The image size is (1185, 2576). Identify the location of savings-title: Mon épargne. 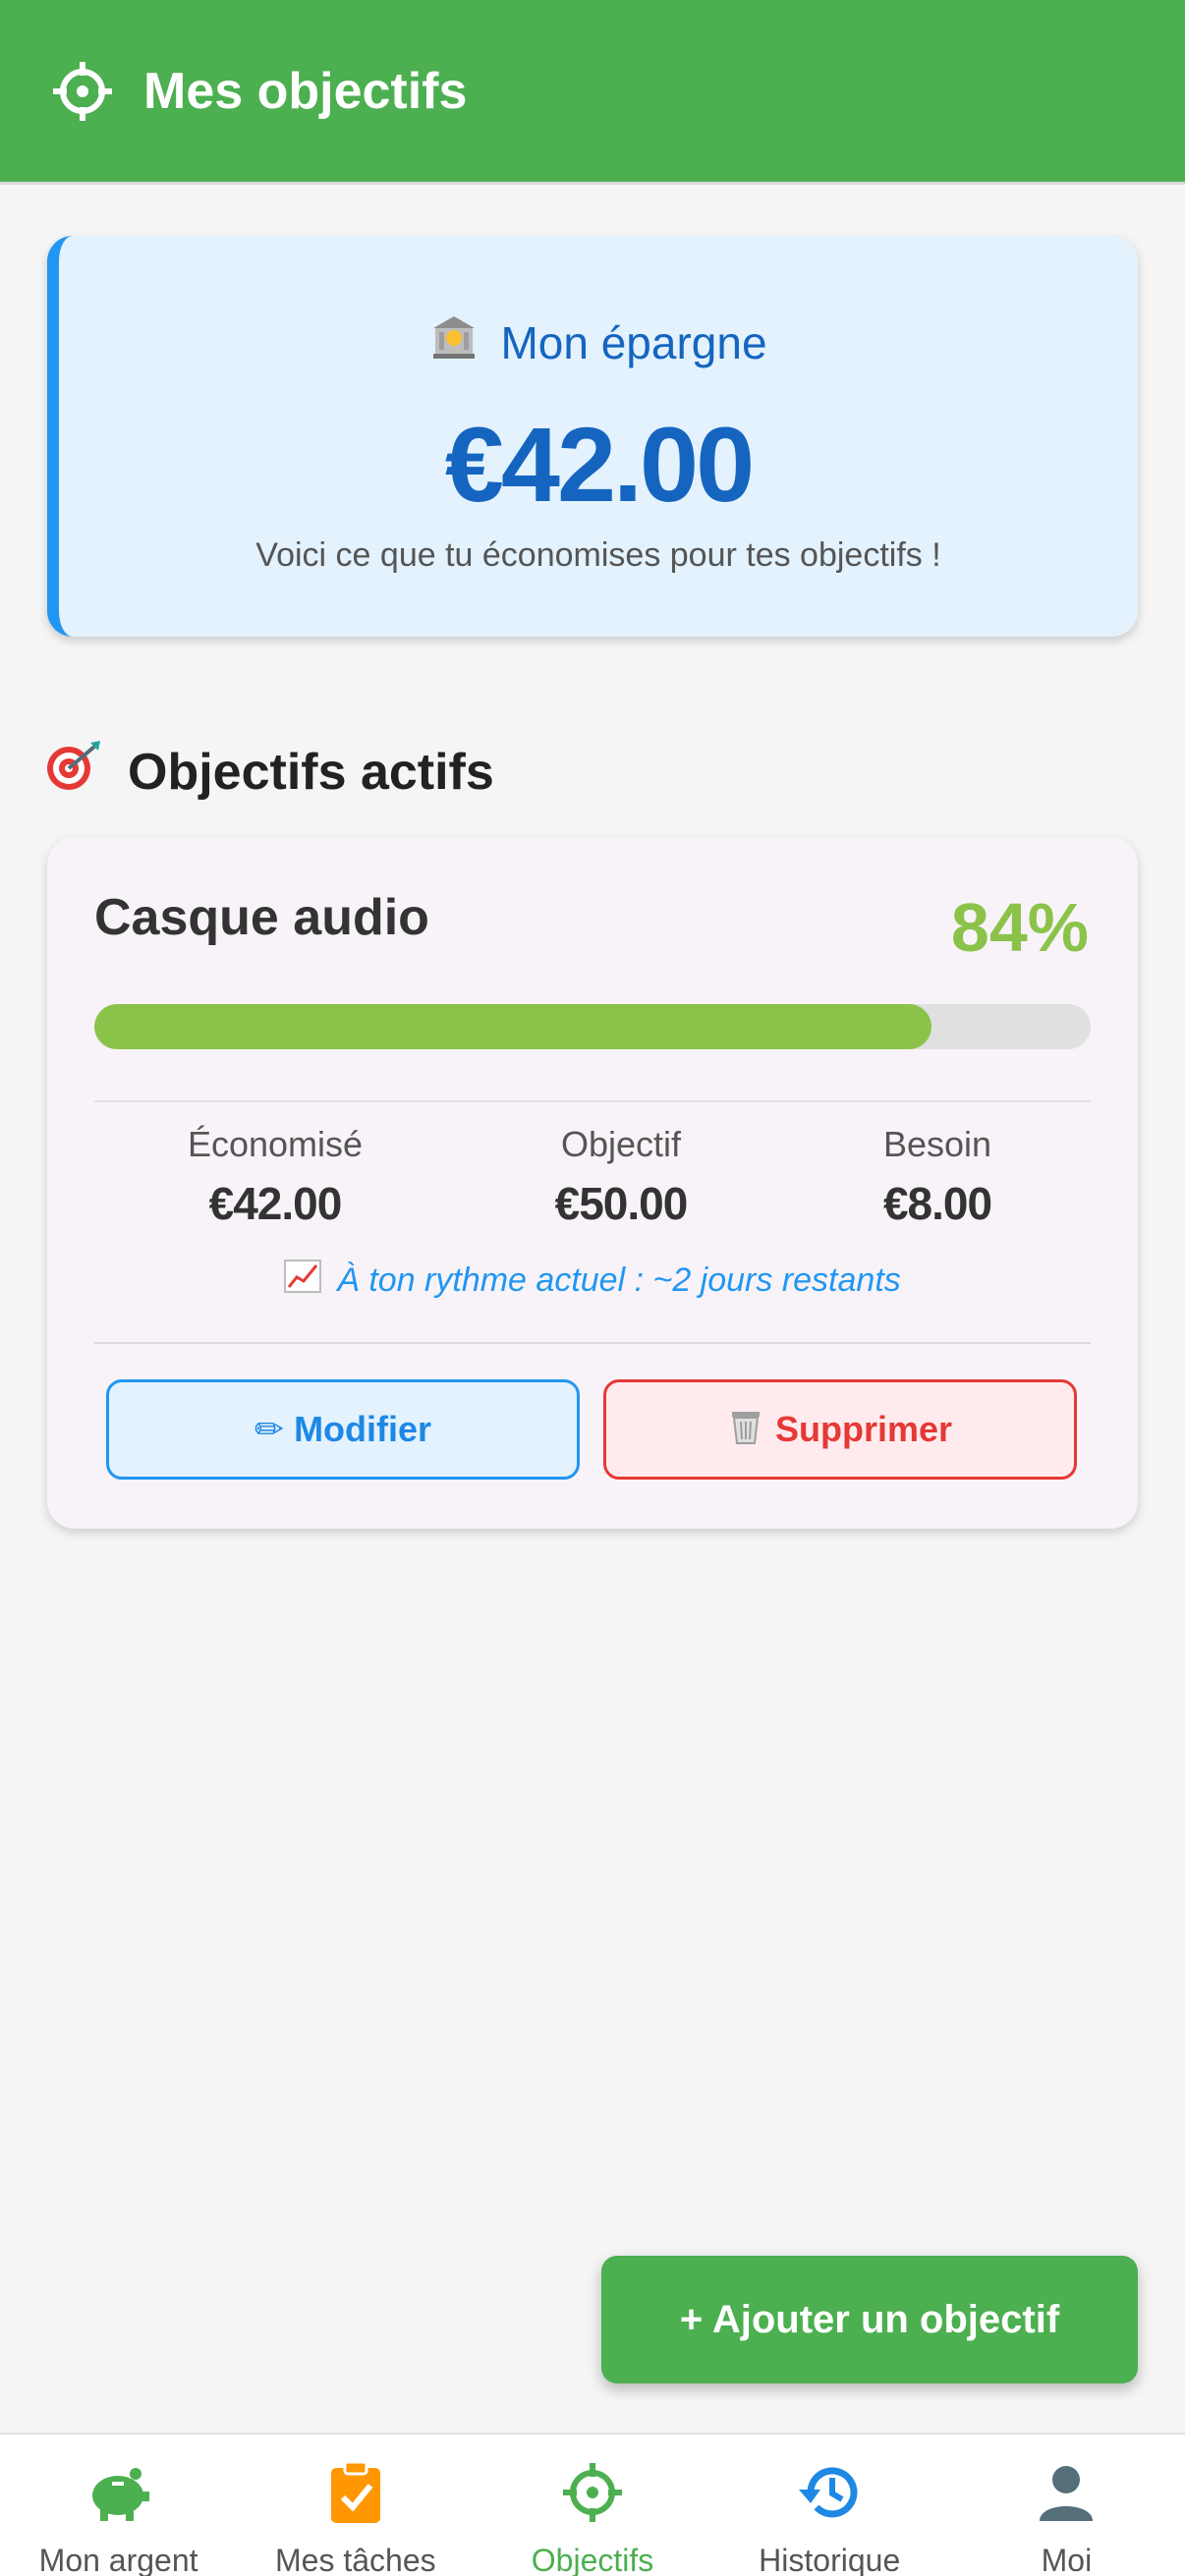
(598, 342).